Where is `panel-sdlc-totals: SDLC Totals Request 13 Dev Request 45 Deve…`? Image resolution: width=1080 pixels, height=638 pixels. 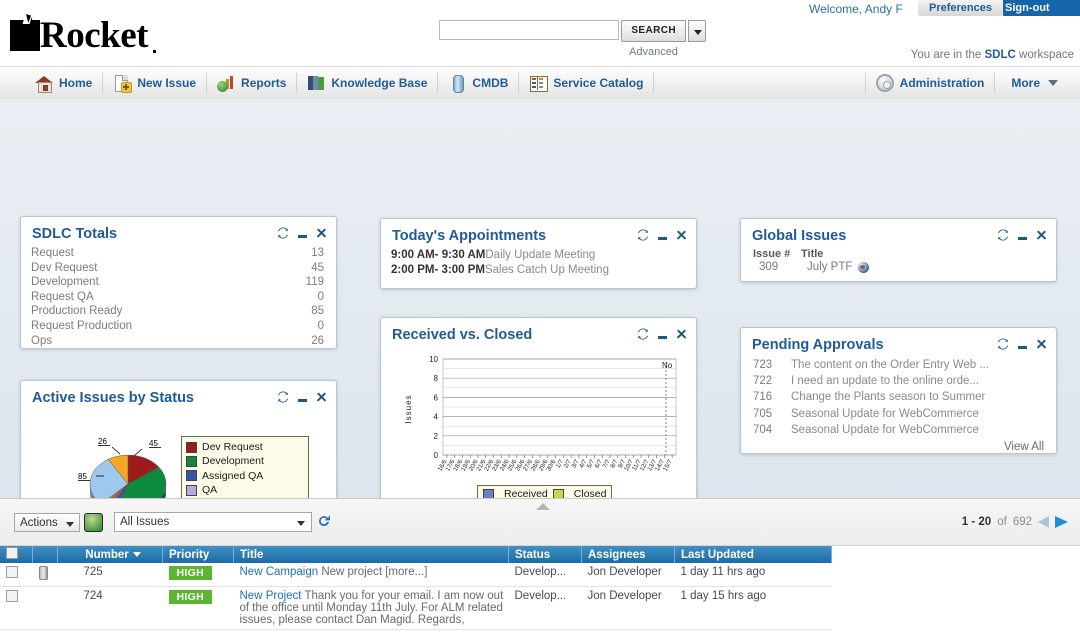 panel-sdlc-totals: SDLC Totals Request 13 Dev Request 45 Deve… is located at coordinates (178, 282).